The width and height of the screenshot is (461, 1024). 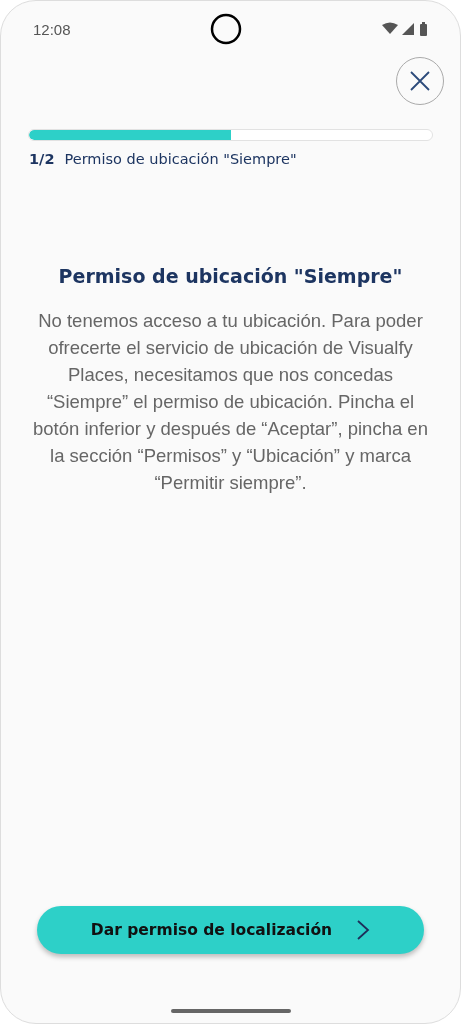 What do you see at coordinates (420, 81) in the screenshot?
I see `close-icon` at bounding box center [420, 81].